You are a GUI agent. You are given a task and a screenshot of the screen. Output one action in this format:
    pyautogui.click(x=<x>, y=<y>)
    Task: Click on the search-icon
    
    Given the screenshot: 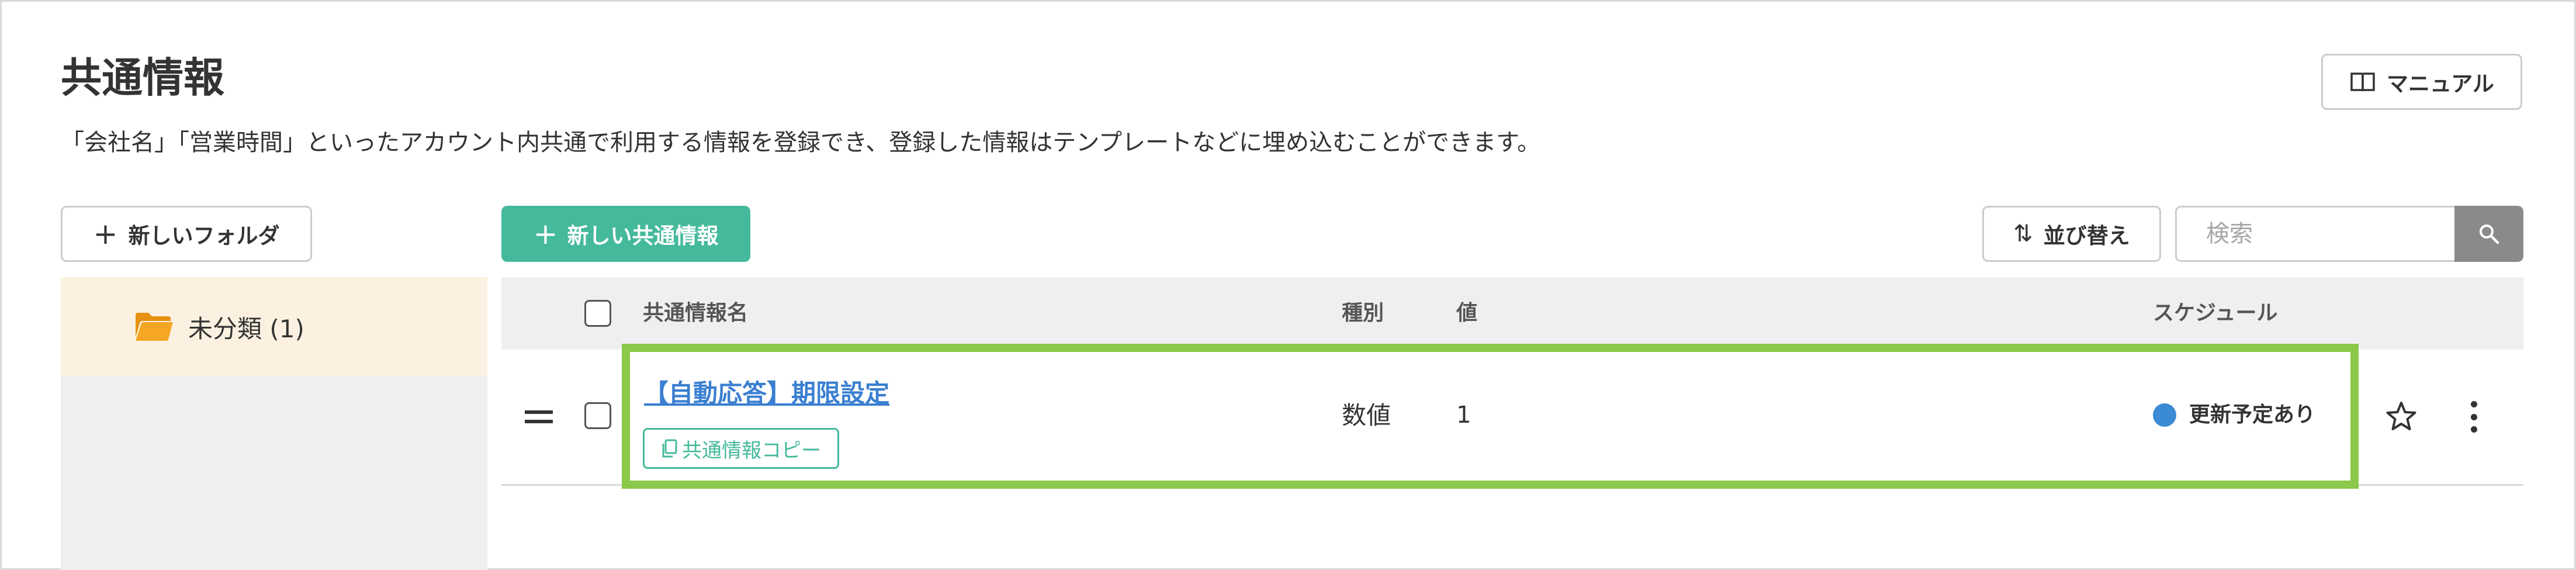 What is the action you would take?
    pyautogui.click(x=2490, y=234)
    